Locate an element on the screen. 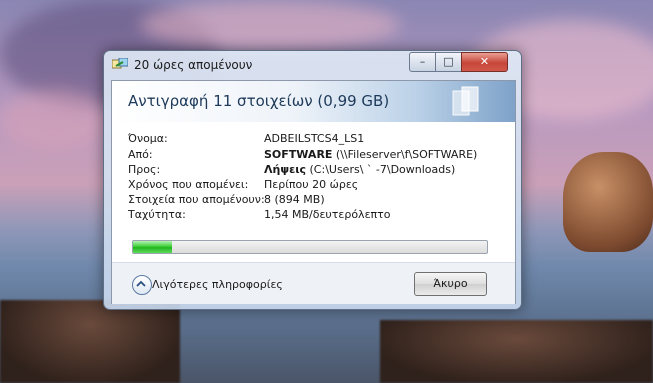 This screenshot has width=653, height=383. name-label: Όνομα: is located at coordinates (148, 138).